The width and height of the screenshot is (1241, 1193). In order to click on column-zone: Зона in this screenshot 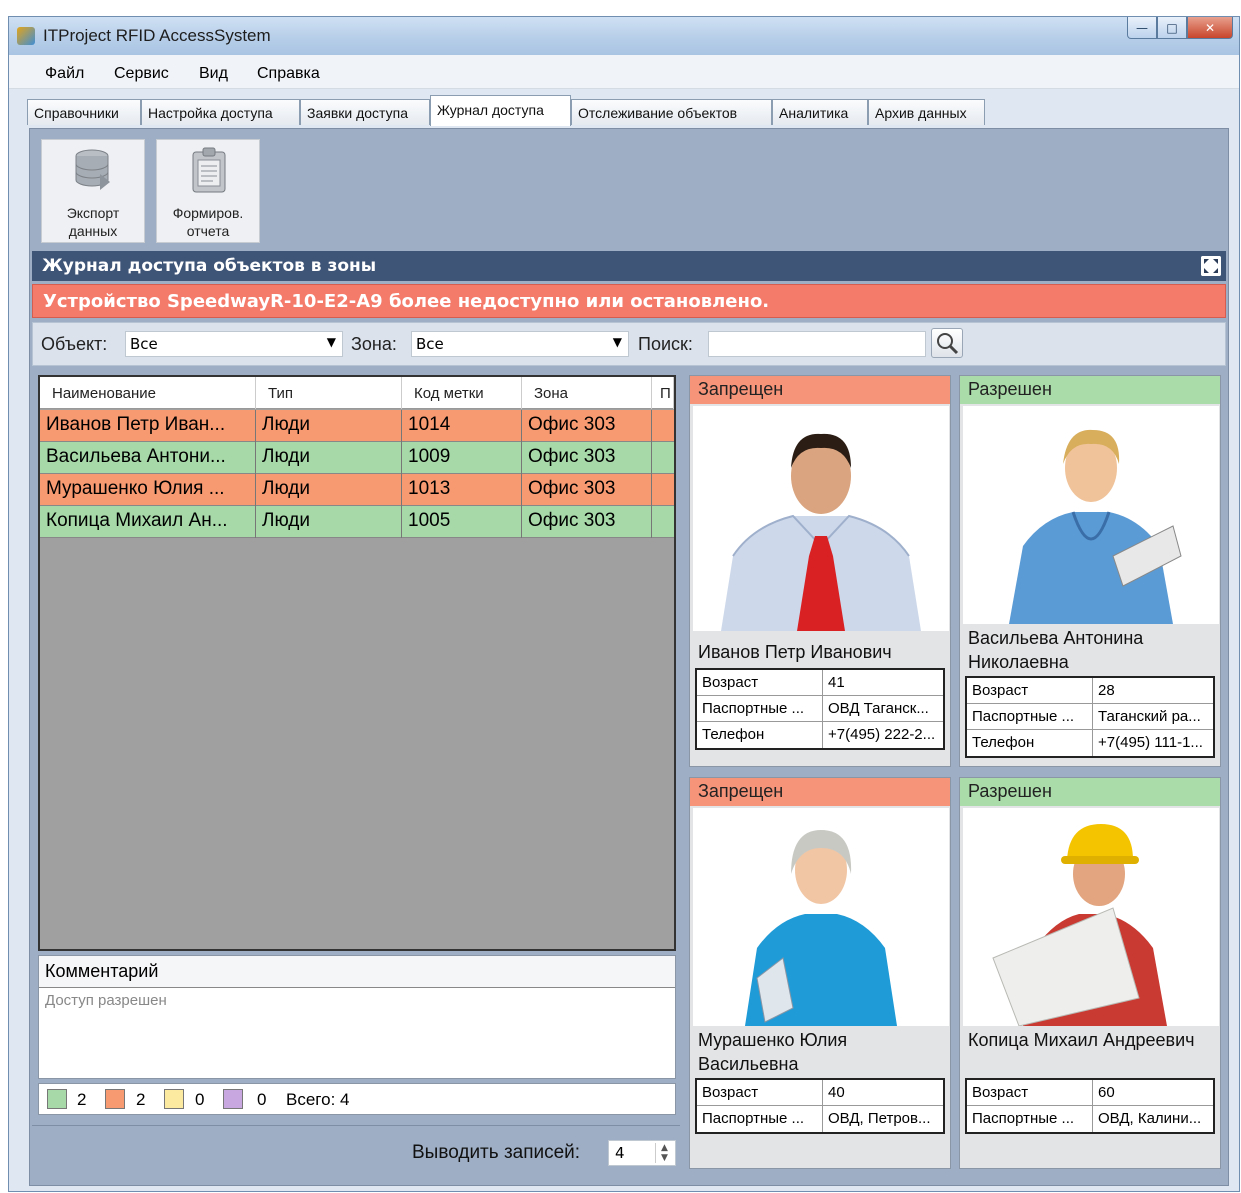, I will do `click(587, 393)`.